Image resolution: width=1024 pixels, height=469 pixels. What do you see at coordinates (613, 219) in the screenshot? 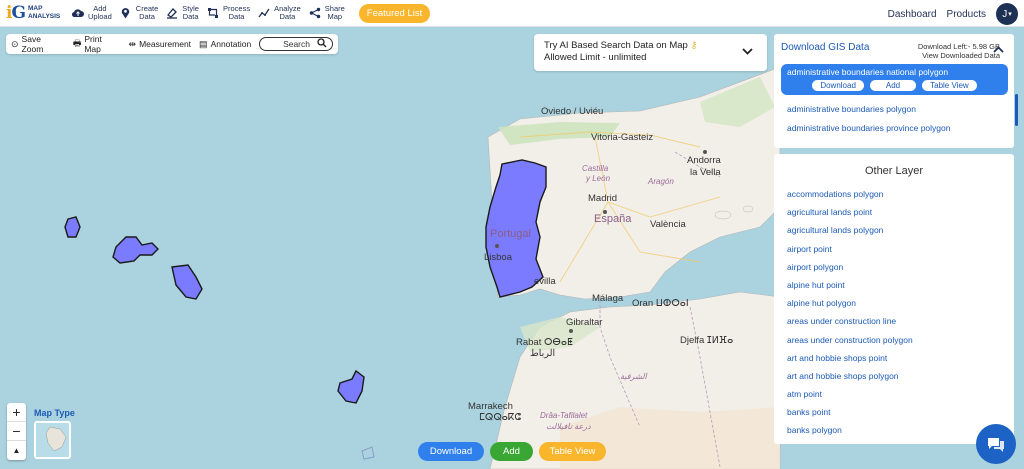
I see `label-espana: España` at bounding box center [613, 219].